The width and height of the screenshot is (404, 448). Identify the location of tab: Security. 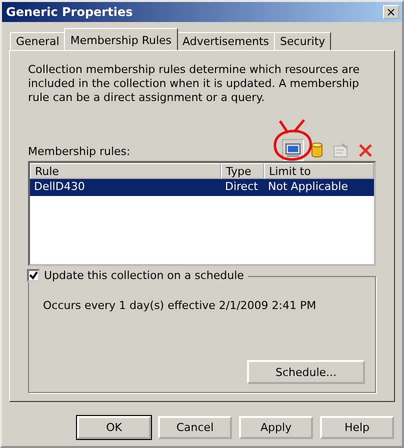
(303, 41).